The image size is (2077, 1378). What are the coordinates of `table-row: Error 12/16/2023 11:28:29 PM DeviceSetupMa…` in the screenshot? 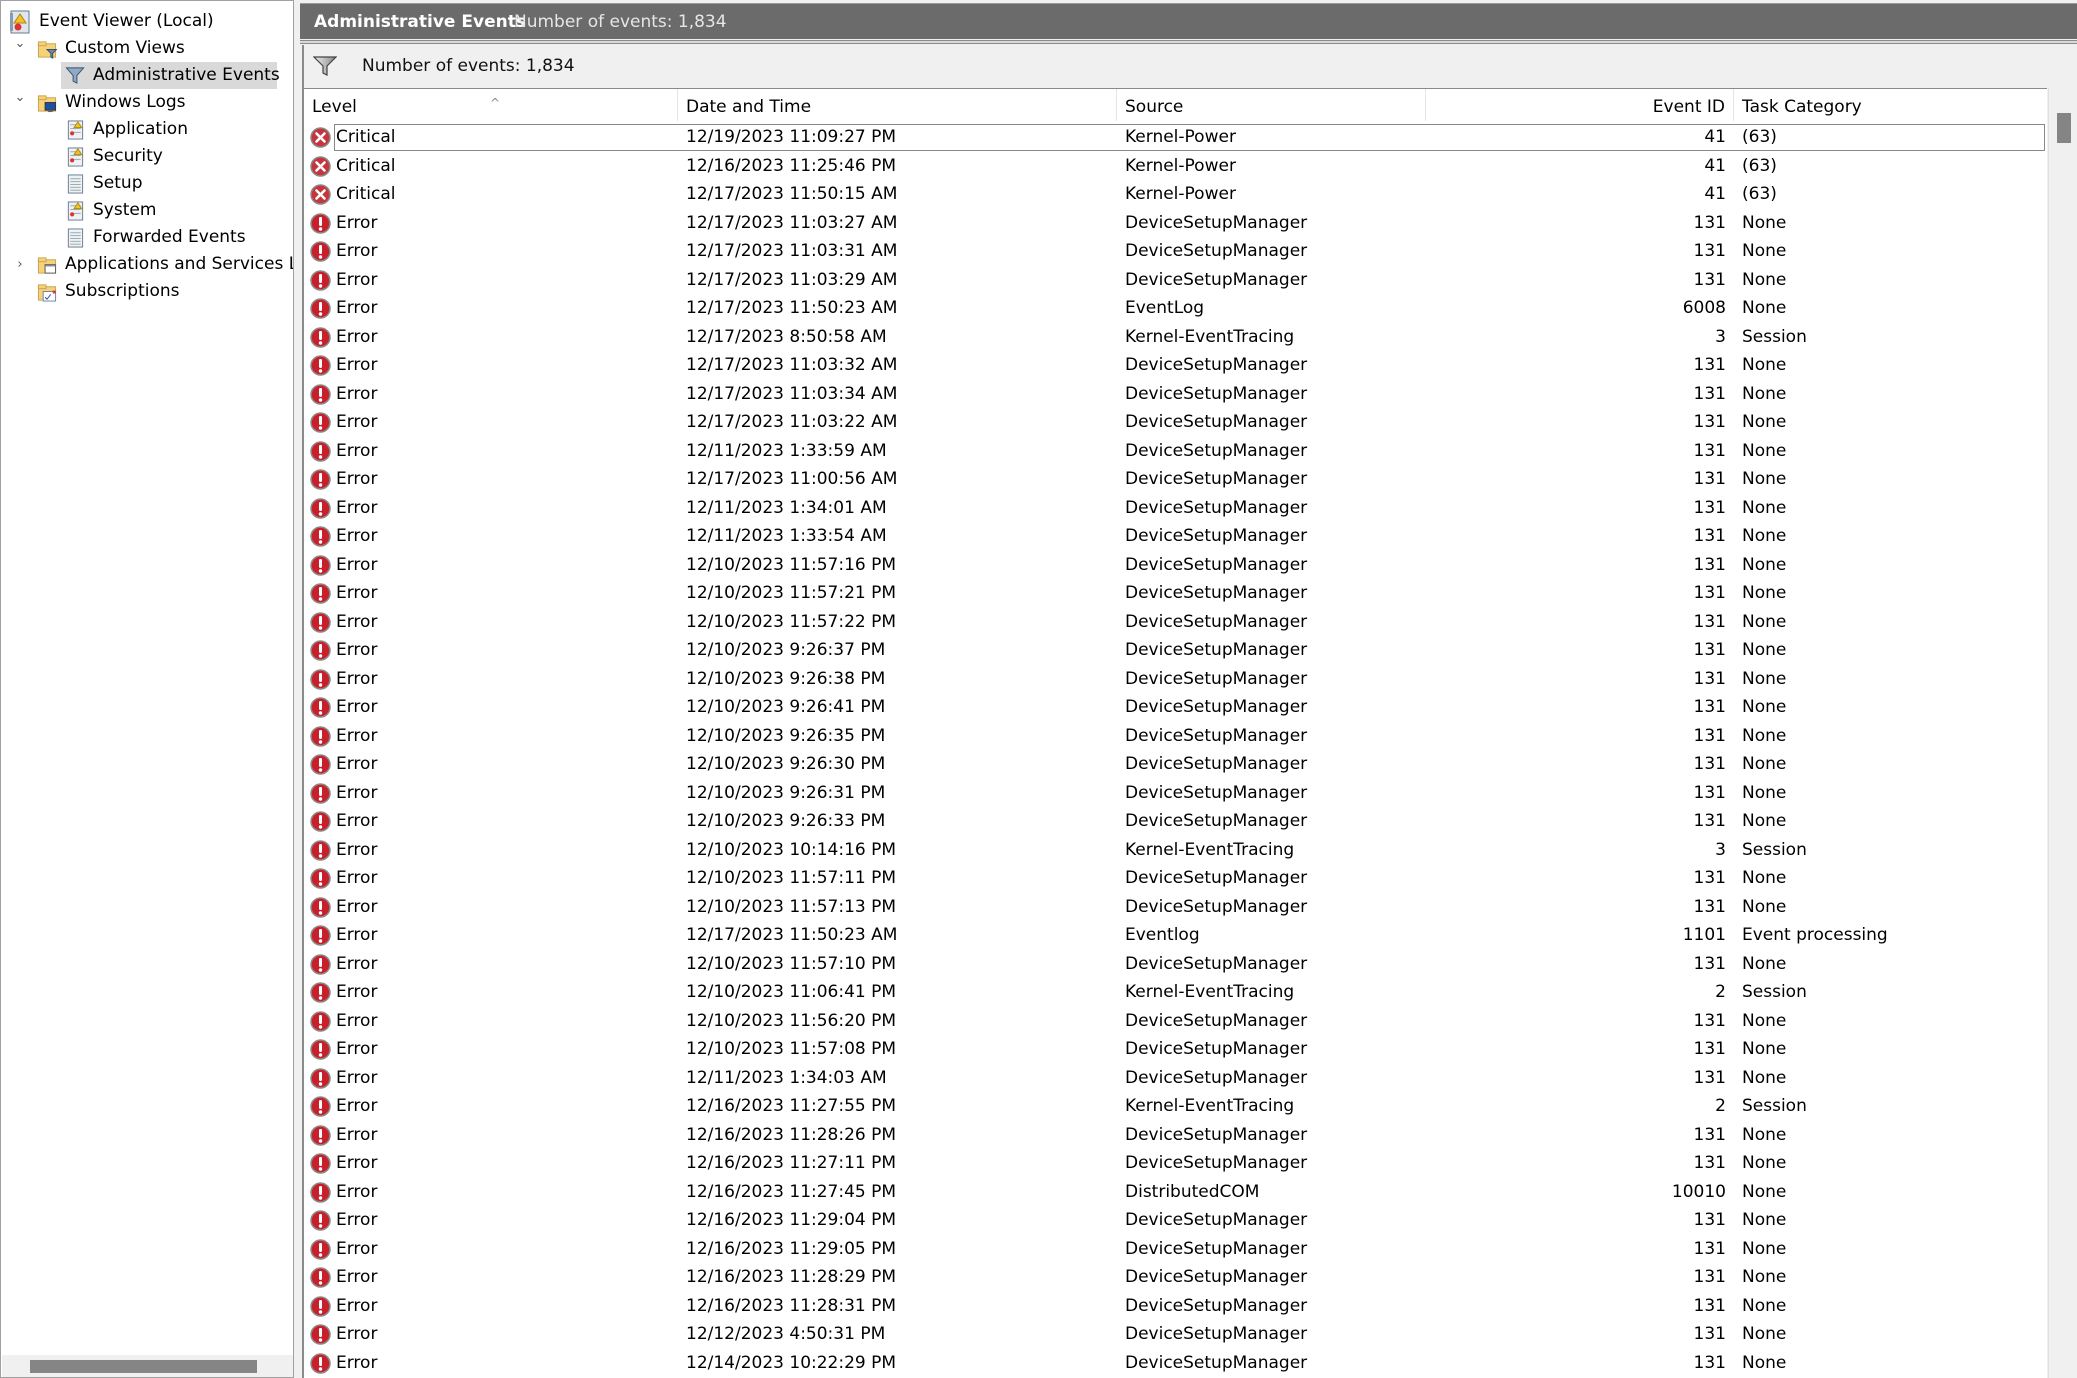 It's located at (1175, 1277).